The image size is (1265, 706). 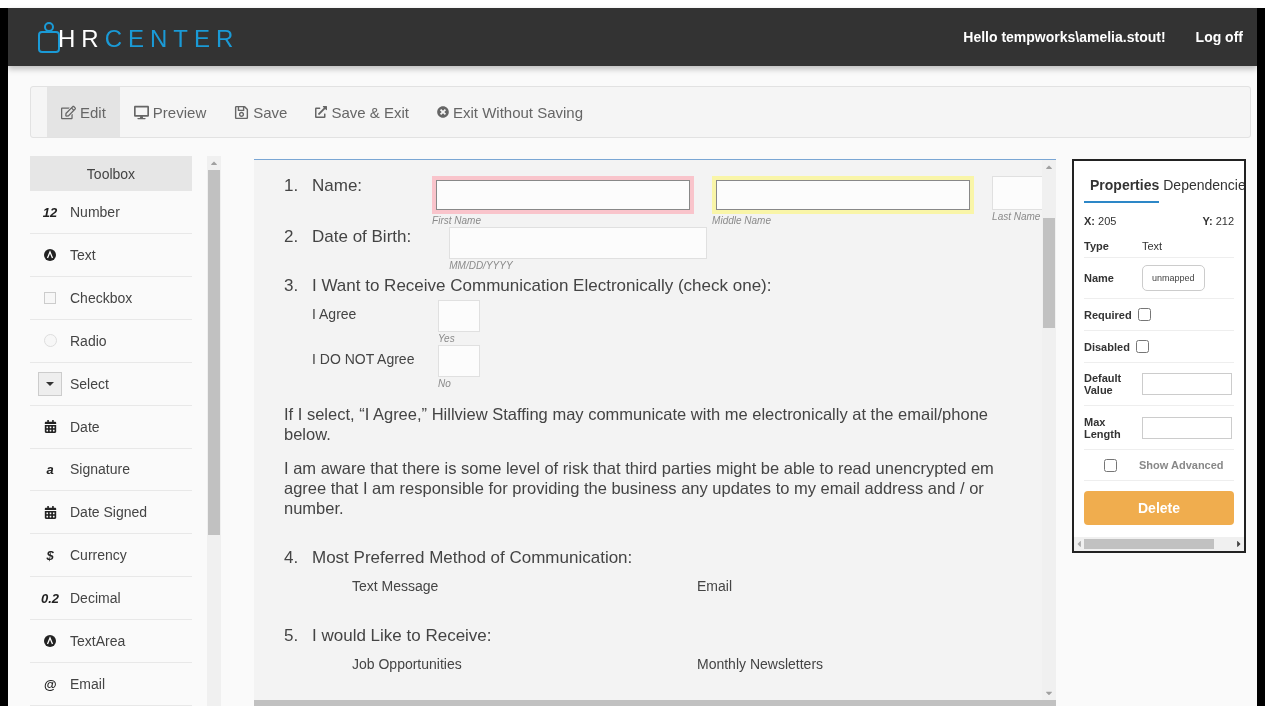 What do you see at coordinates (292, 636) in the screenshot?
I see `question-number: 5.` at bounding box center [292, 636].